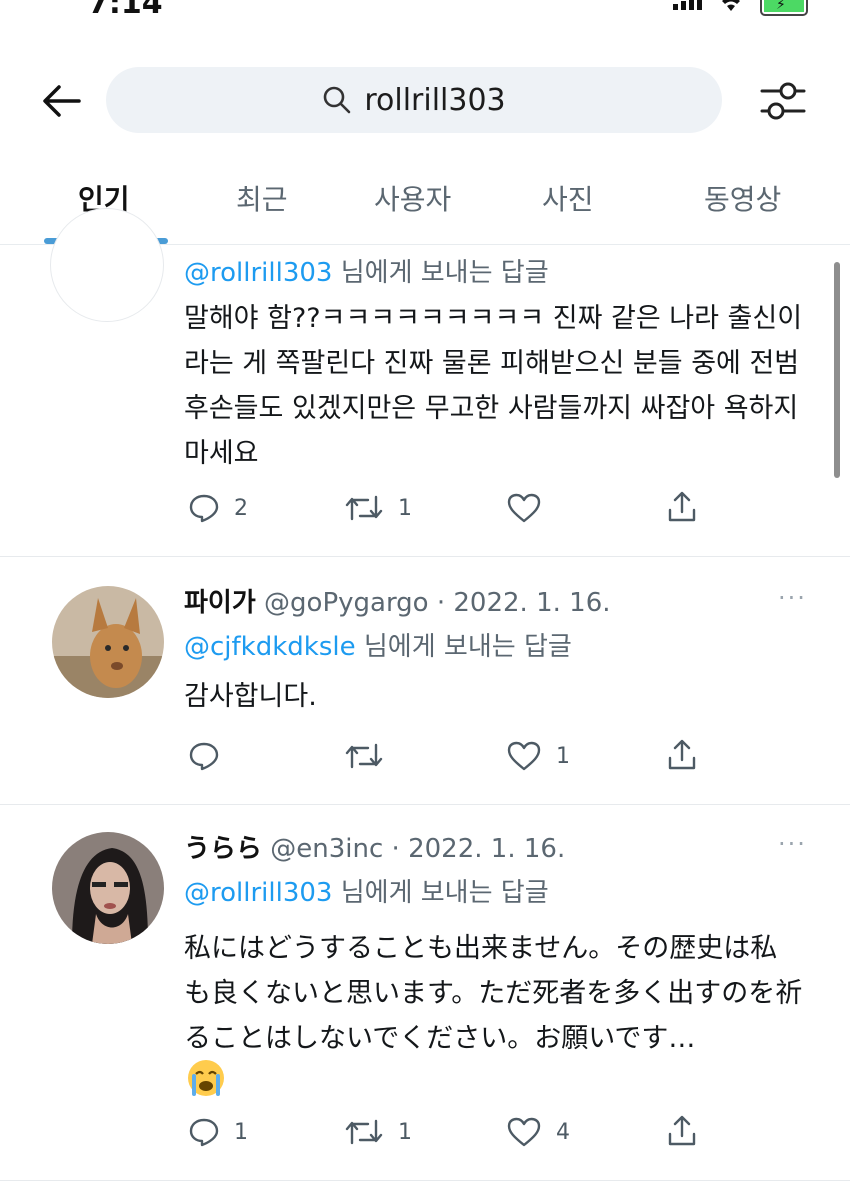  Describe the element at coordinates (687, 5) in the screenshot. I see `signal-icon` at that location.